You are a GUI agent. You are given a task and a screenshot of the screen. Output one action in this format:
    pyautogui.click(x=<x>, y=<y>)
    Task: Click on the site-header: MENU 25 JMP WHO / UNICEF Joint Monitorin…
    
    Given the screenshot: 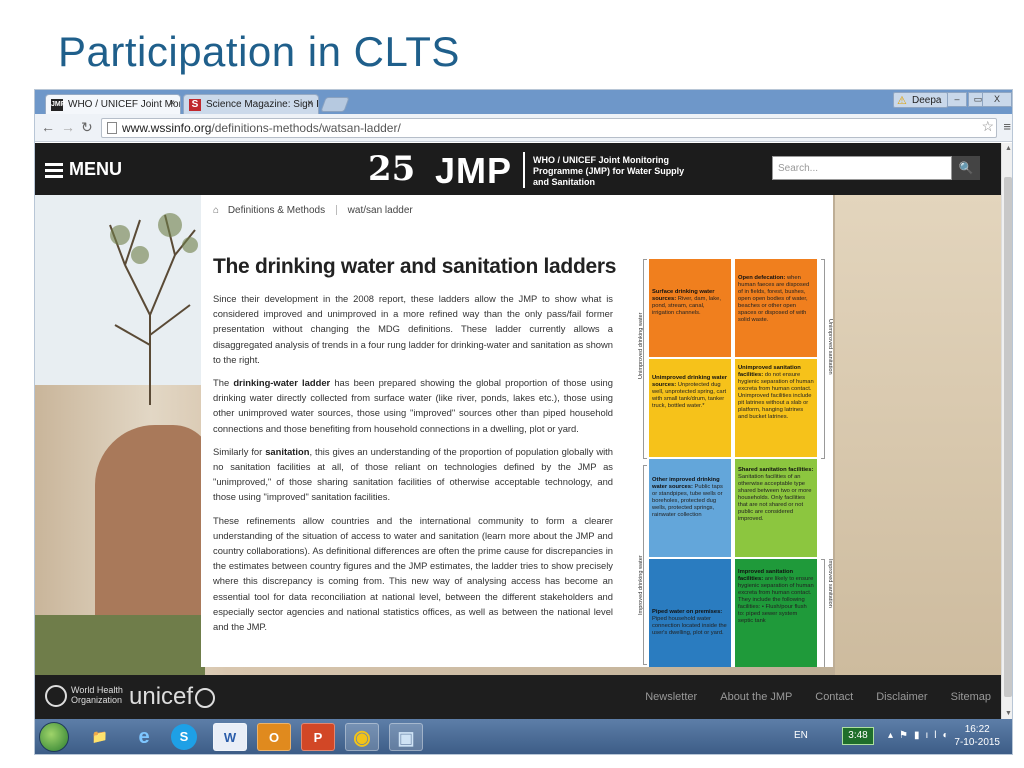 What is the action you would take?
    pyautogui.click(x=518, y=169)
    